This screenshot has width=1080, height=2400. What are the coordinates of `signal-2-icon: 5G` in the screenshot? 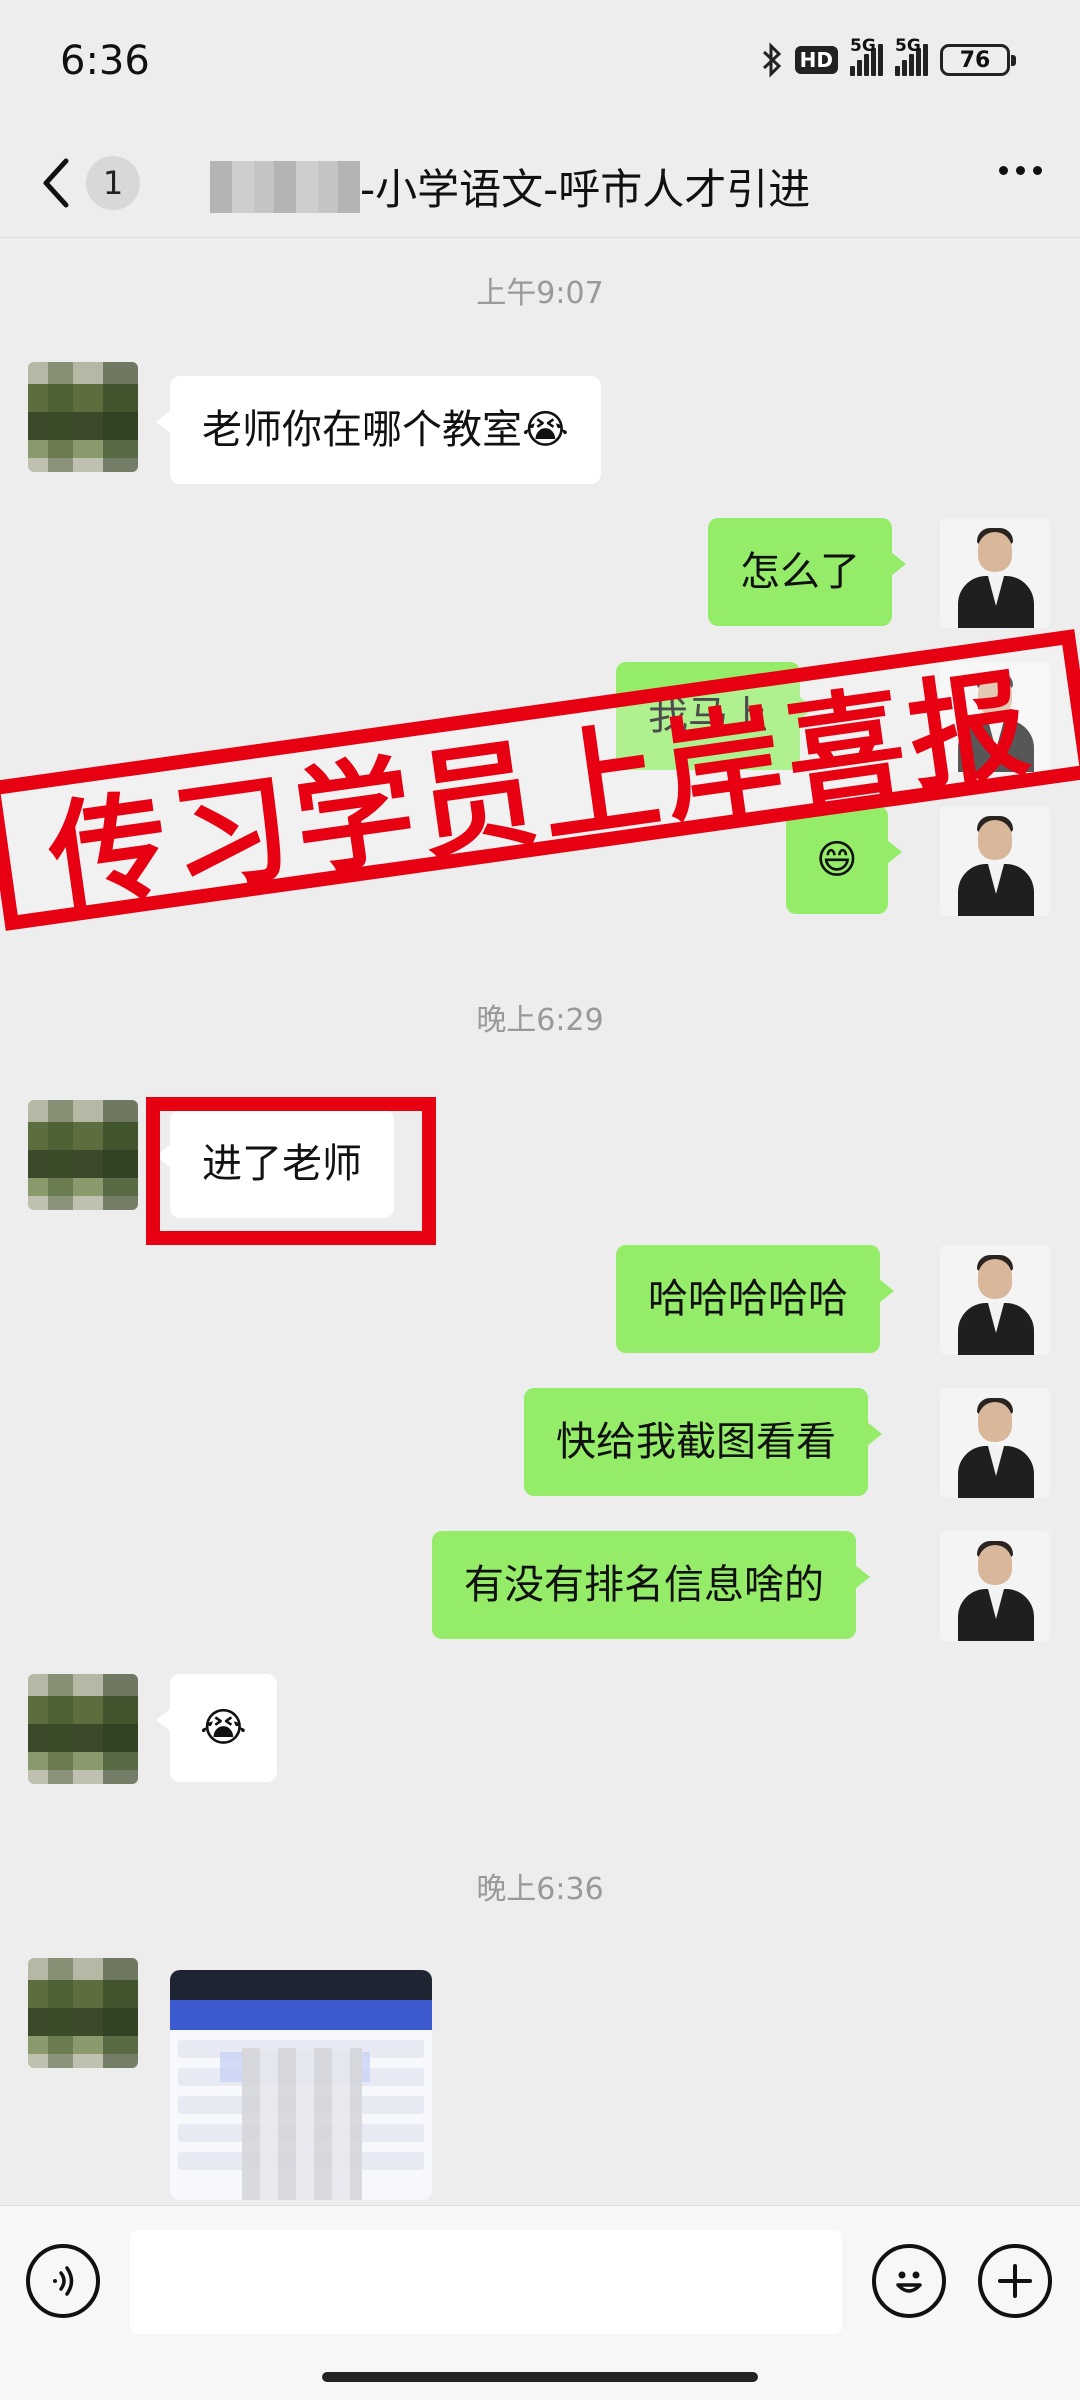 It's located at (911, 56).